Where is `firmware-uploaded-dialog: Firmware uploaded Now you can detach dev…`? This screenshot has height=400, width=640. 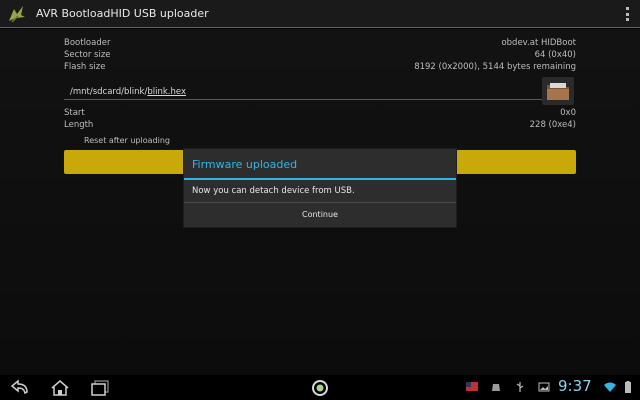
firmware-uploaded-dialog: Firmware uploaded Now you can detach dev… is located at coordinates (320, 188).